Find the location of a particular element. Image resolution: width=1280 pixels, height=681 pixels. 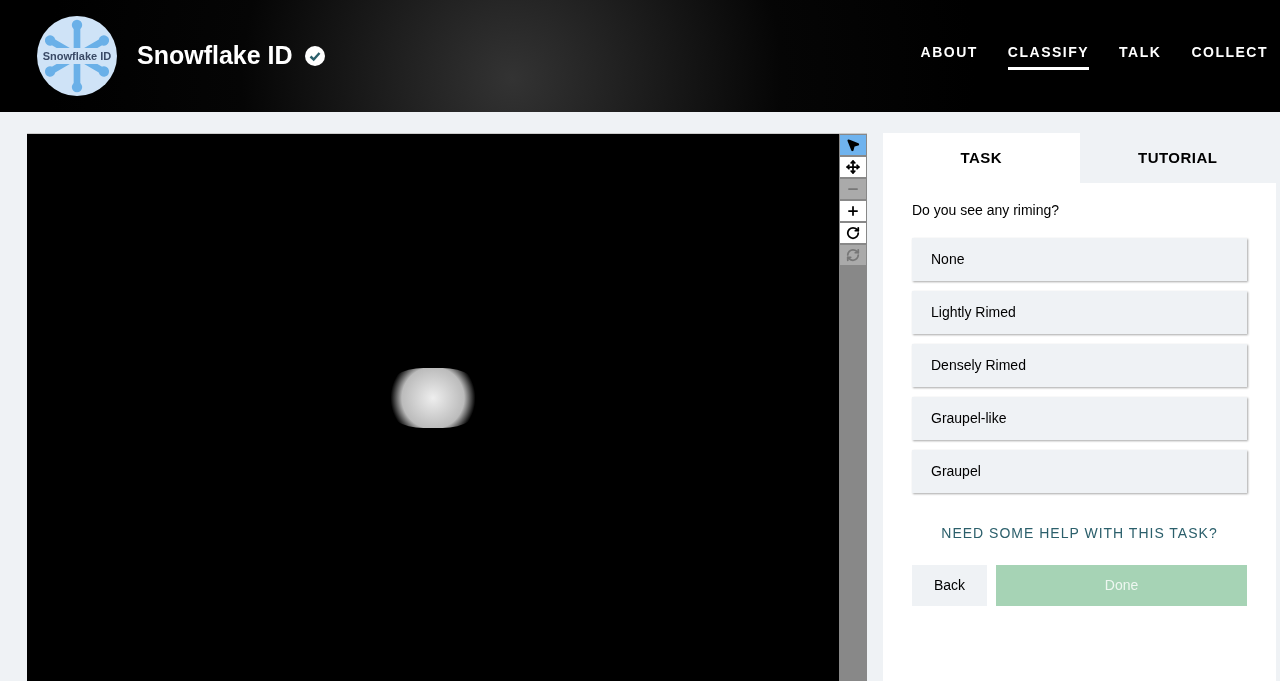

answer-option: Graupel-like is located at coordinates (1079, 418).